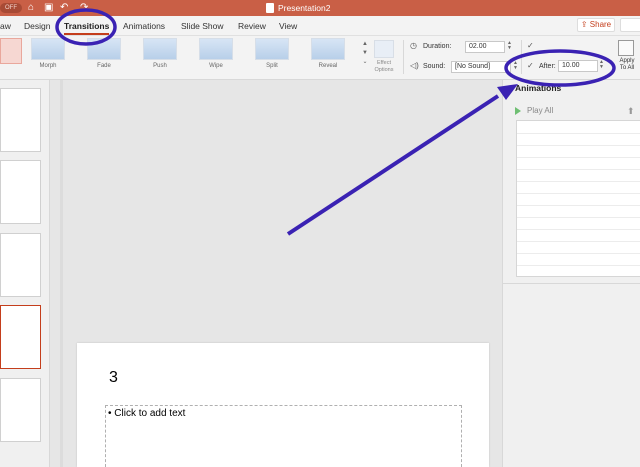  I want to click on up-arrow-icon: ⬆, so click(631, 111).